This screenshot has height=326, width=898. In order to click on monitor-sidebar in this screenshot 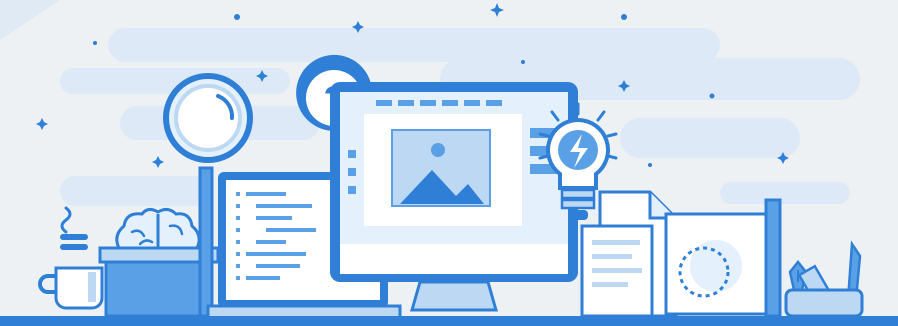, I will do `click(352, 172)`.